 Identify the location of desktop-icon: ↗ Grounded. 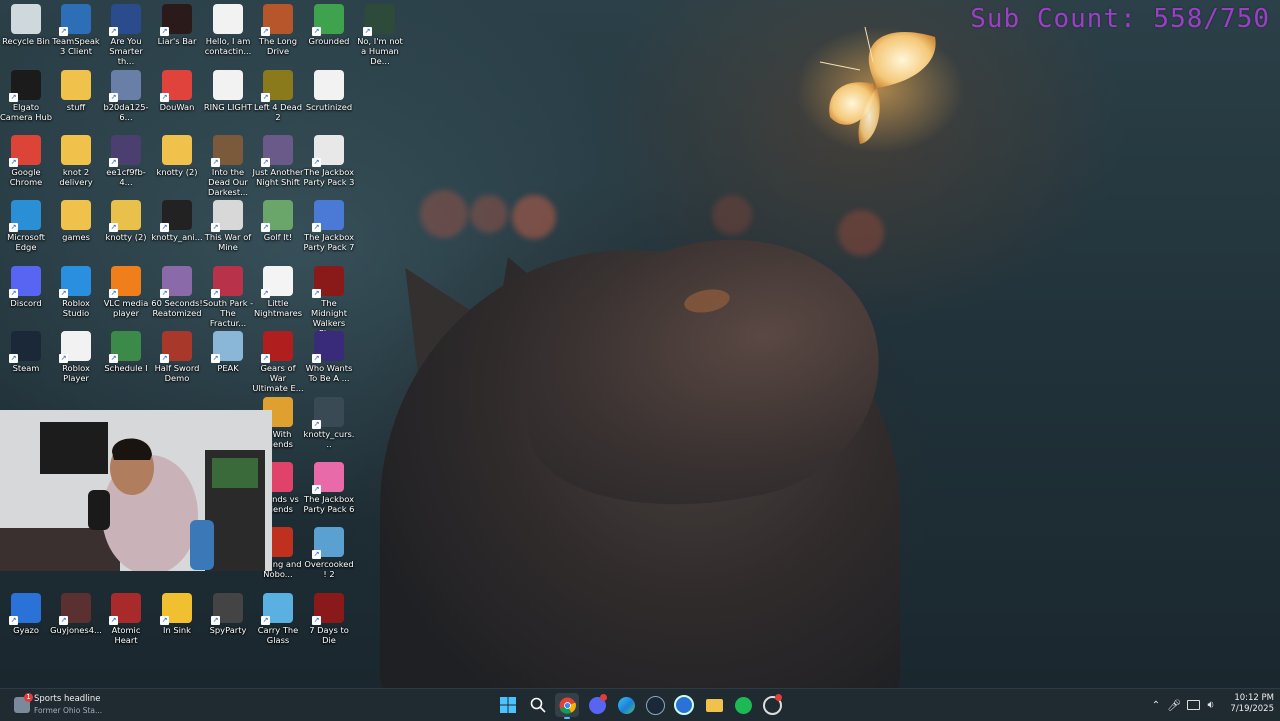
(329, 31).